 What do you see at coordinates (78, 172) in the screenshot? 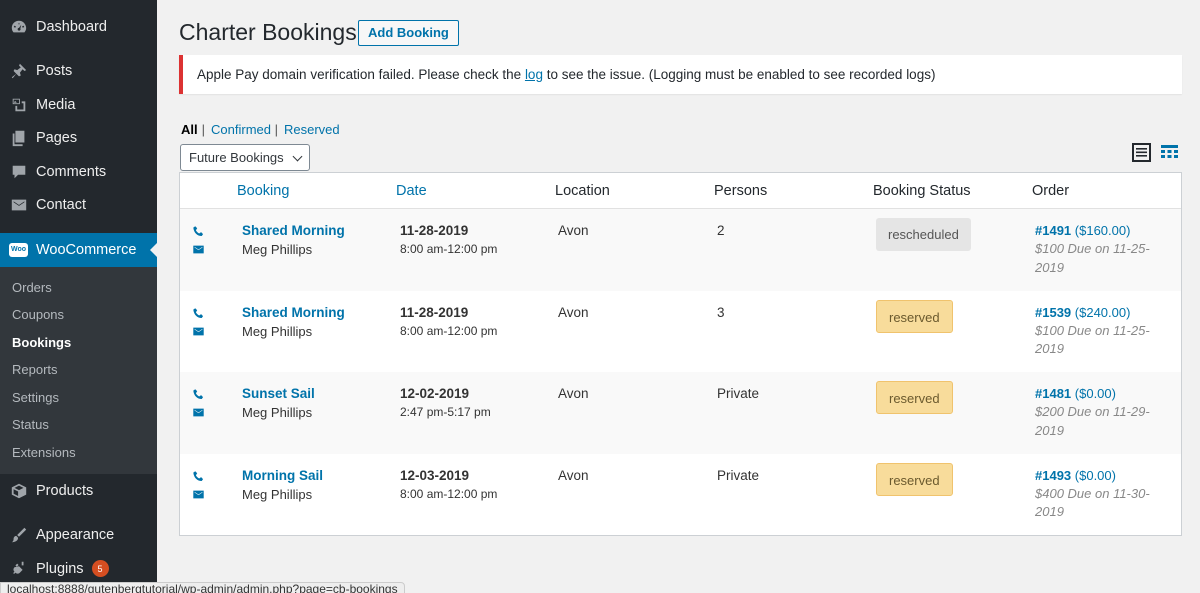
I see `menu-item-comments: Comments` at bounding box center [78, 172].